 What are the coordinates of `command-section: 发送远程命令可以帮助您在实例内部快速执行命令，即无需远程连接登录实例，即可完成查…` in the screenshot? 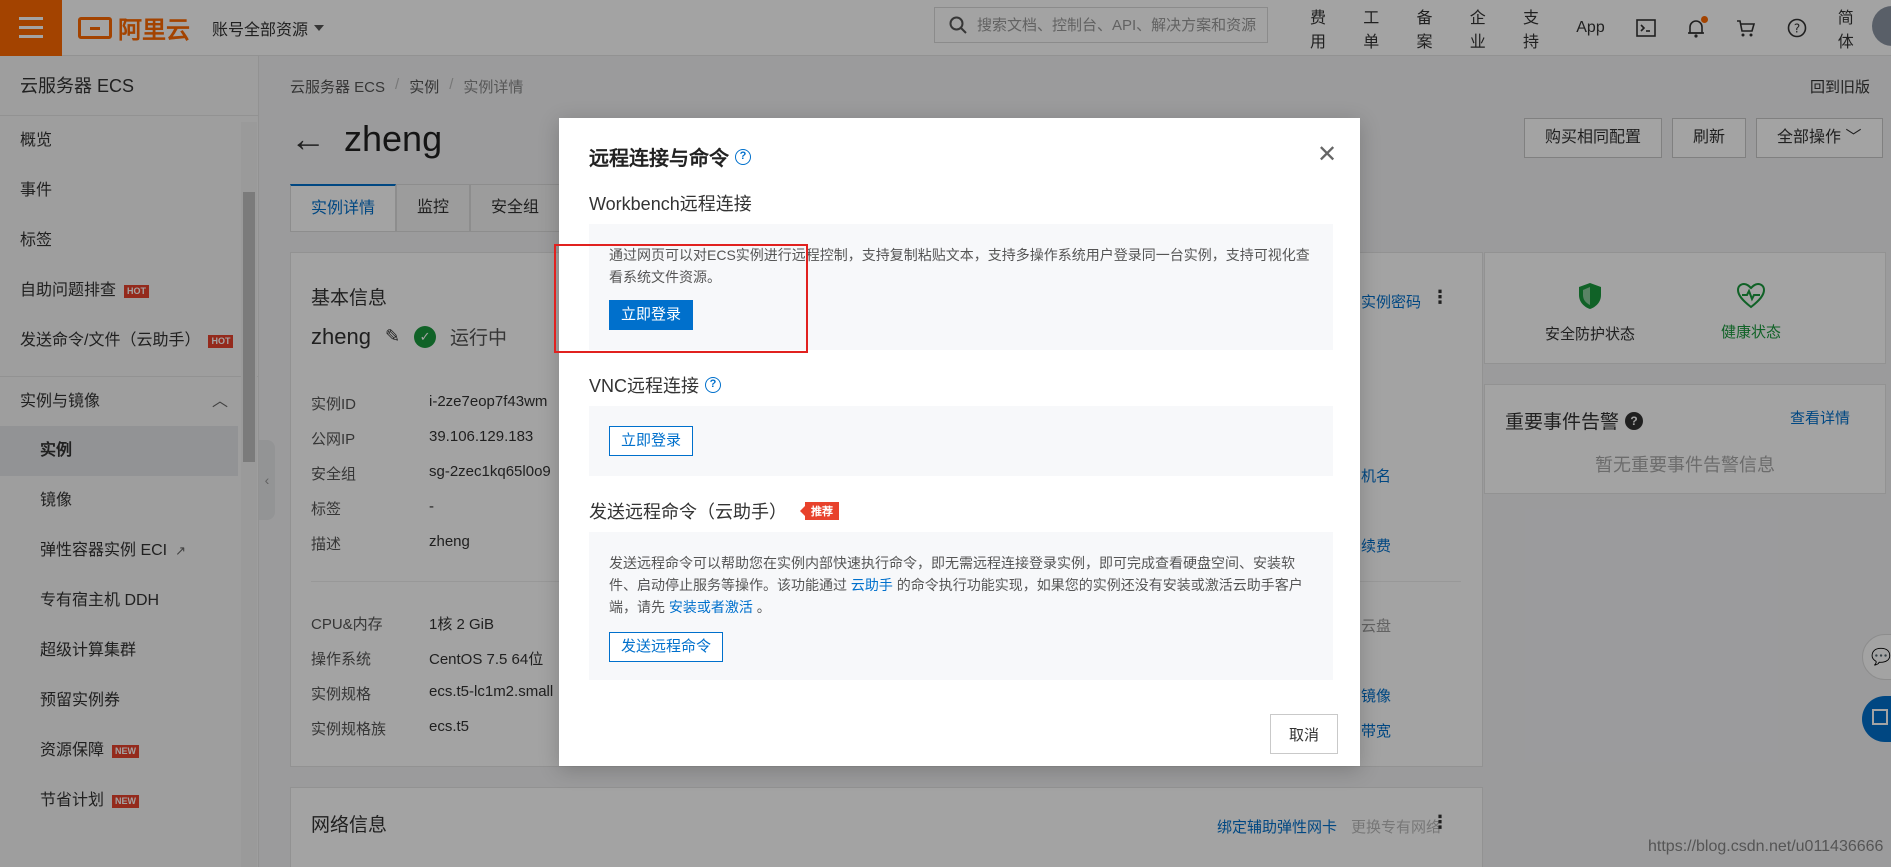 It's located at (961, 606).